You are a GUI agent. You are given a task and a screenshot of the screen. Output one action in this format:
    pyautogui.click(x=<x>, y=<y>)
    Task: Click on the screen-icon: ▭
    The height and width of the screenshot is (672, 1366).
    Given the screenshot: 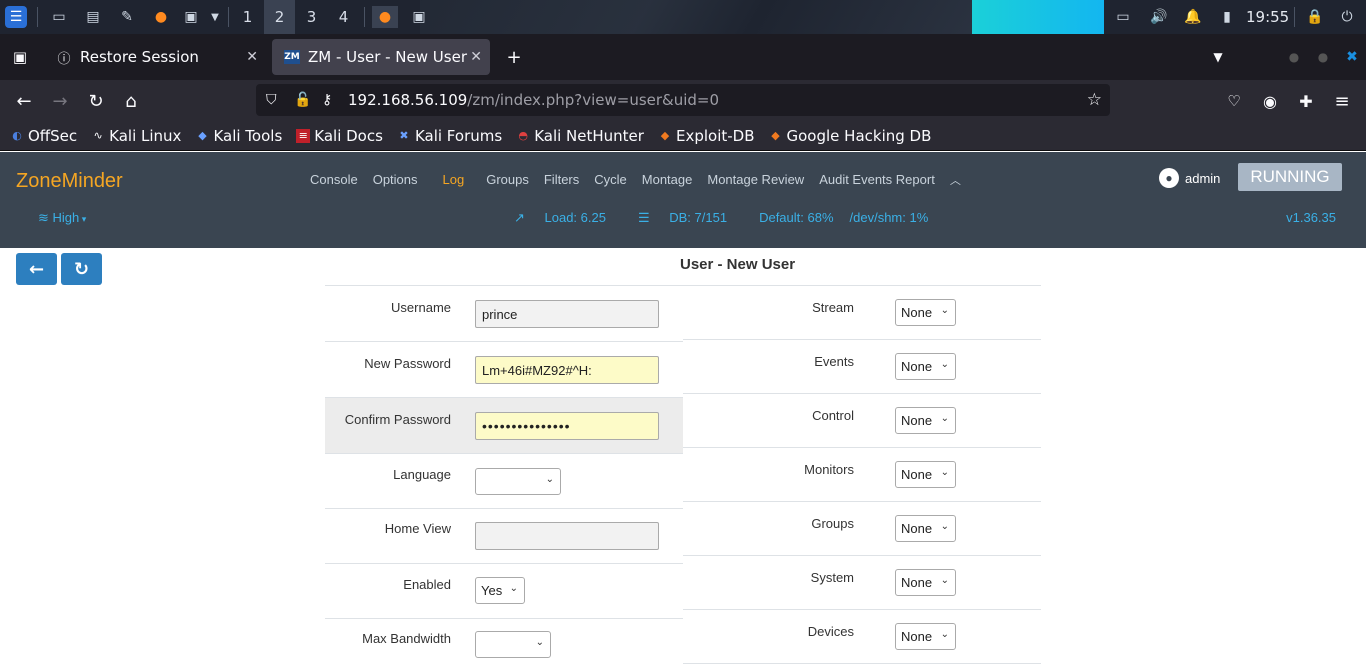 What is the action you would take?
    pyautogui.click(x=1123, y=17)
    